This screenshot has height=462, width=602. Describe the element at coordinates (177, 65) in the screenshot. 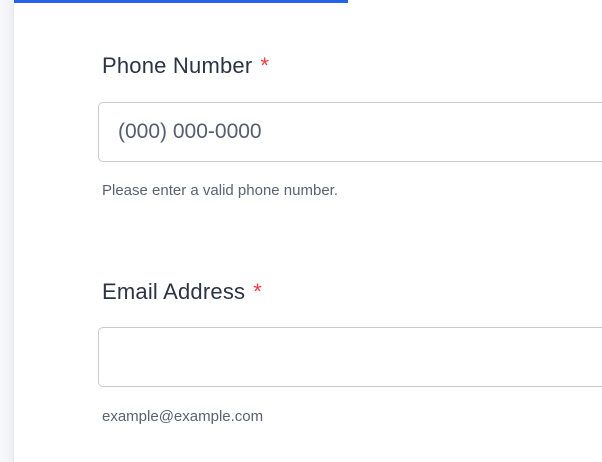

I see `phone-number-label-text: Phone Number` at that location.